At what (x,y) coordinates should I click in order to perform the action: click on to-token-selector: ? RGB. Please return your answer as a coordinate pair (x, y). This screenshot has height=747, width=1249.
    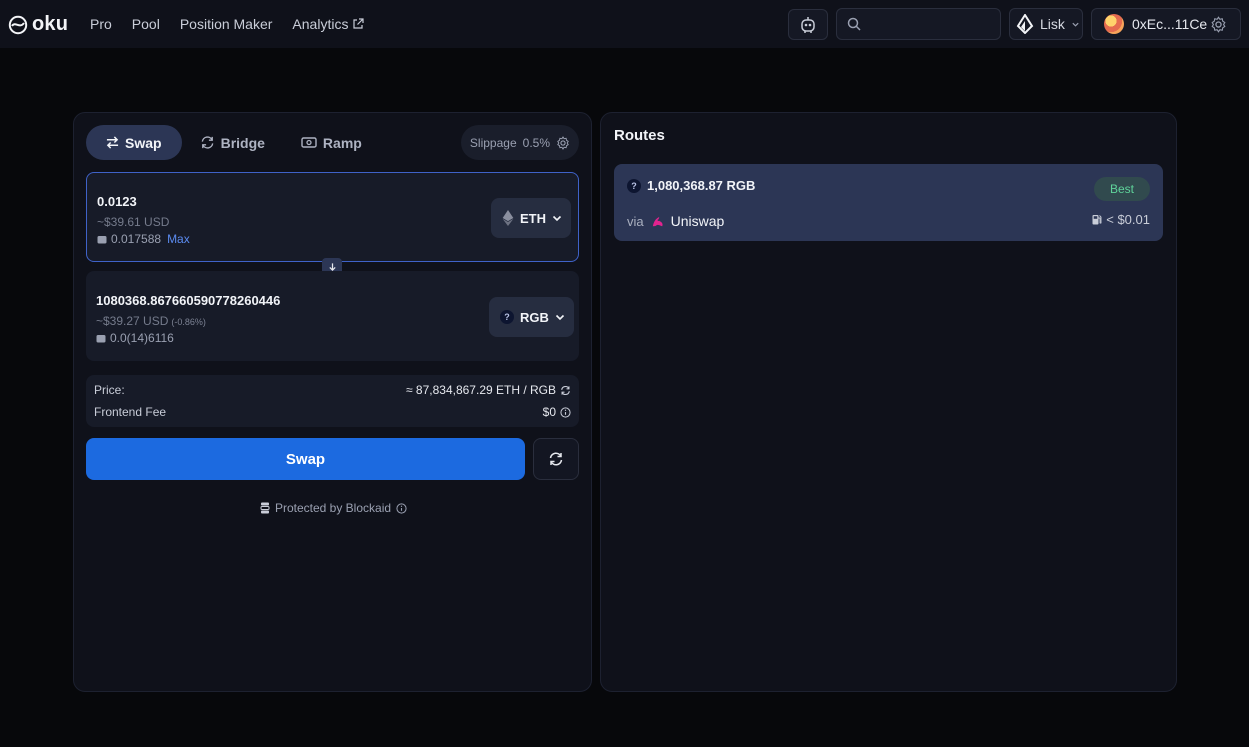
    Looking at the image, I should click on (531, 317).